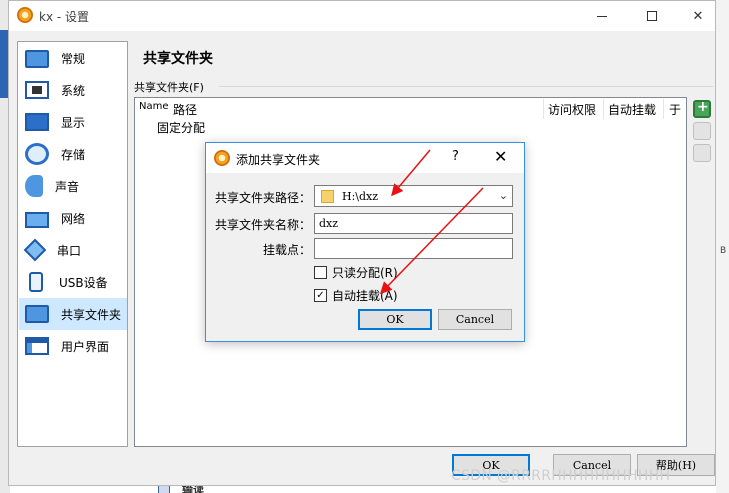  Describe the element at coordinates (561, 476) in the screenshot. I see `watermark: CSDN @RRRRHHHHHHHHHHH` at that location.